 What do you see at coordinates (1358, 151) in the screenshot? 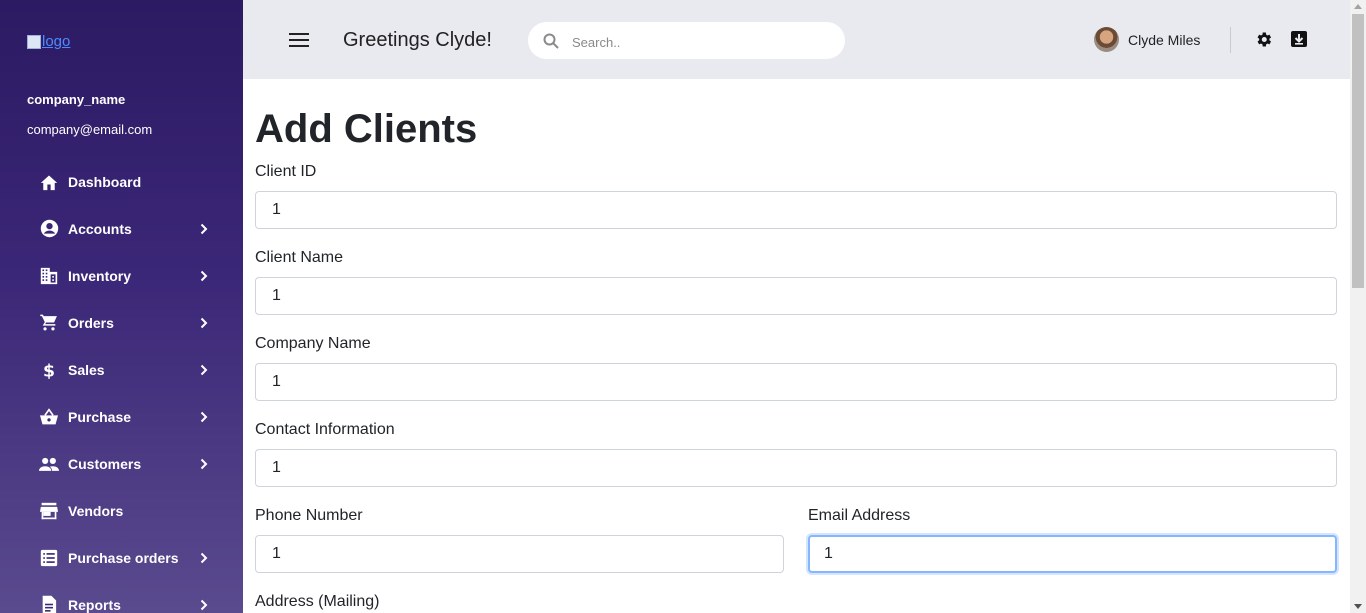
I see `scrollbar-thumb` at bounding box center [1358, 151].